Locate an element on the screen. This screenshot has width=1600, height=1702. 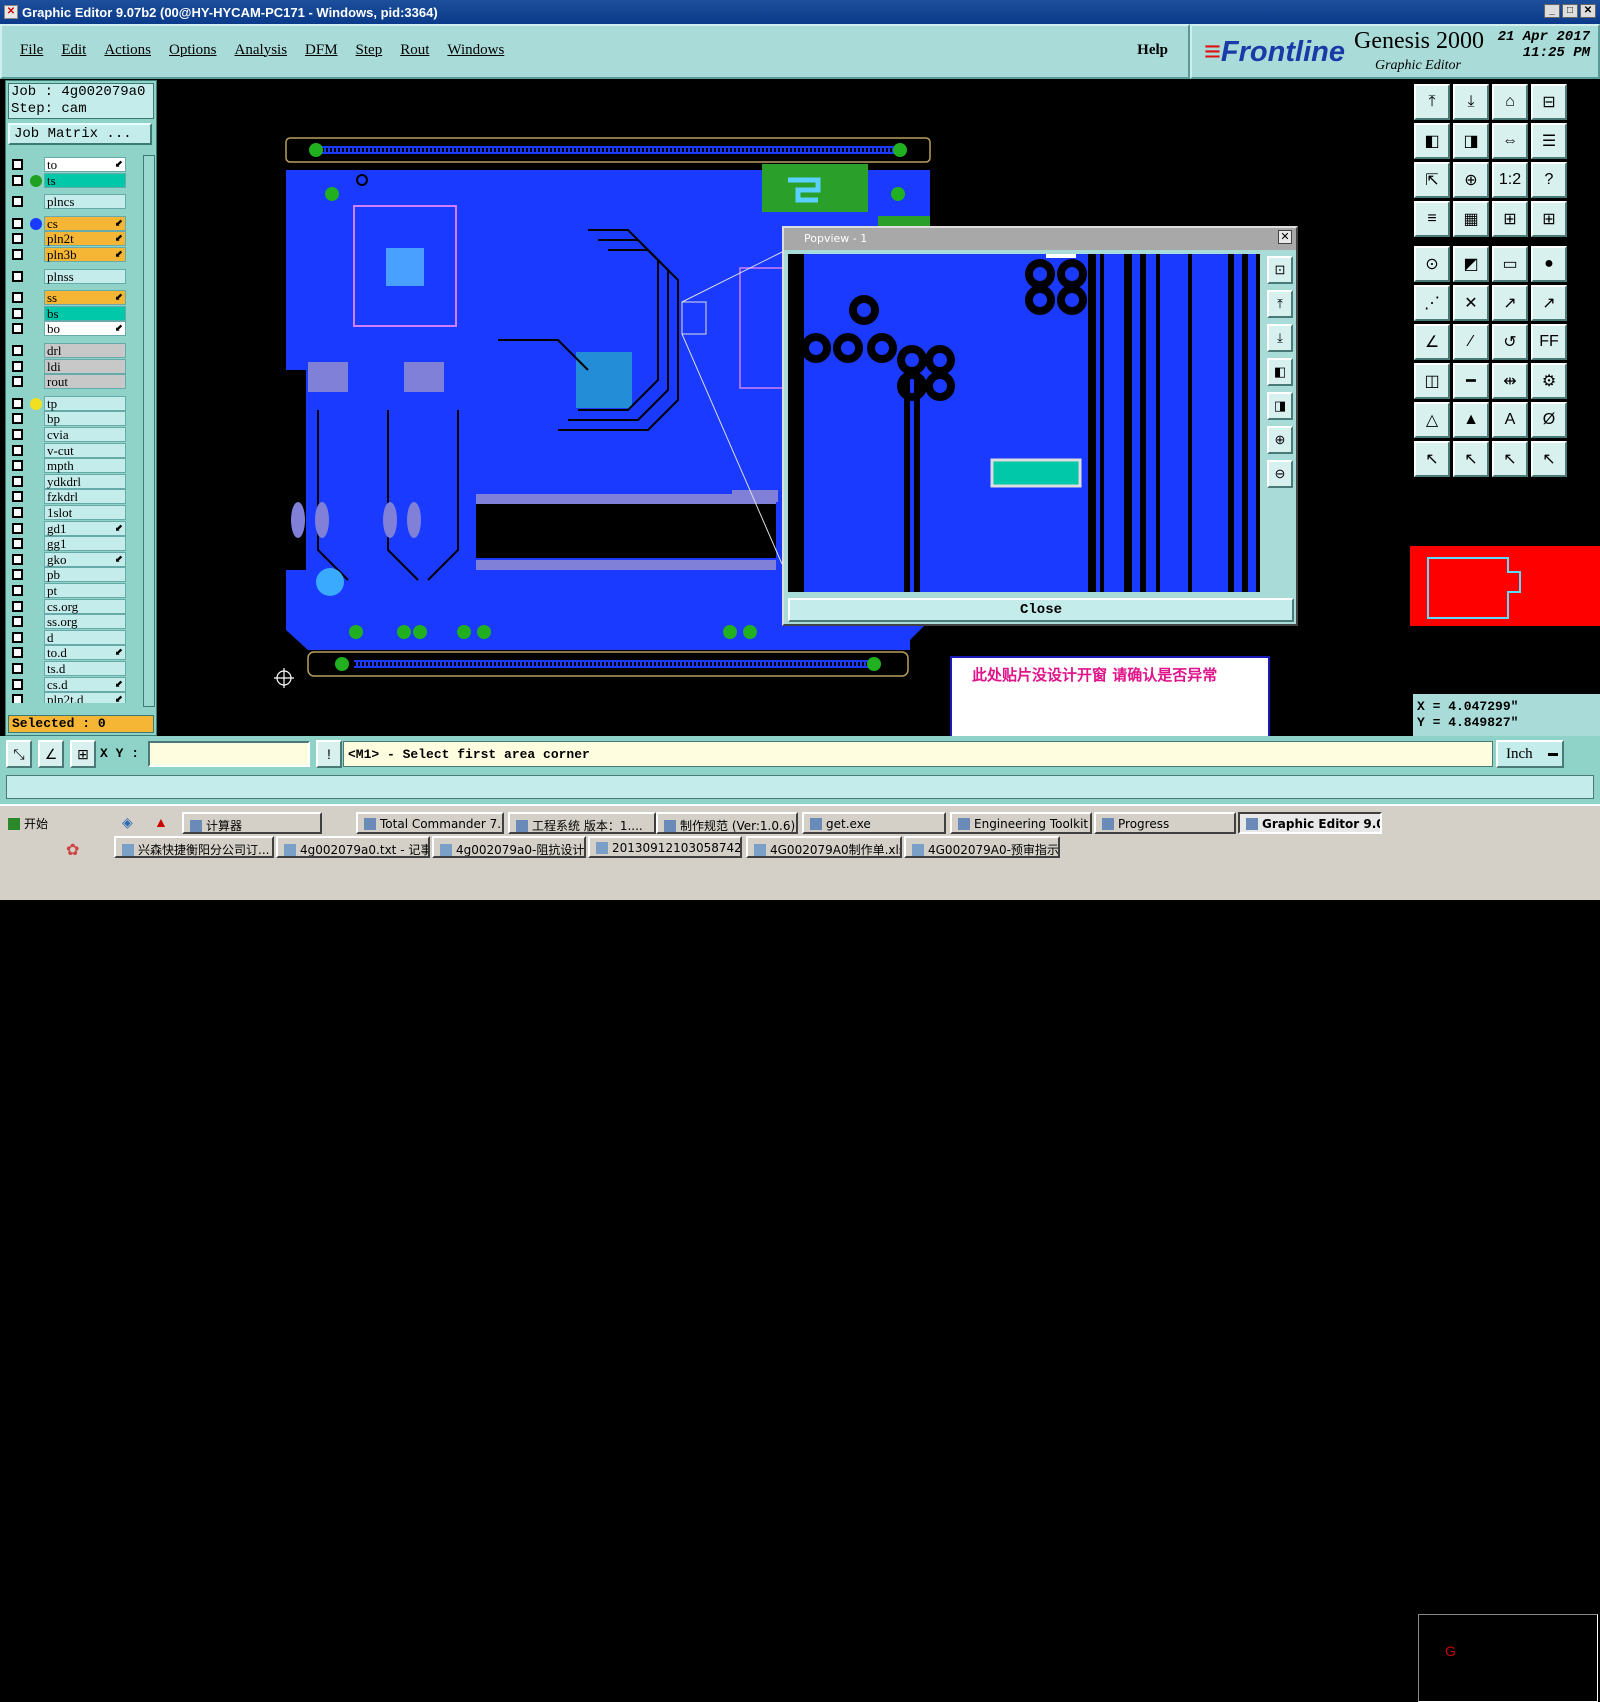
menu-rout: Rout is located at coordinates (414, 50).